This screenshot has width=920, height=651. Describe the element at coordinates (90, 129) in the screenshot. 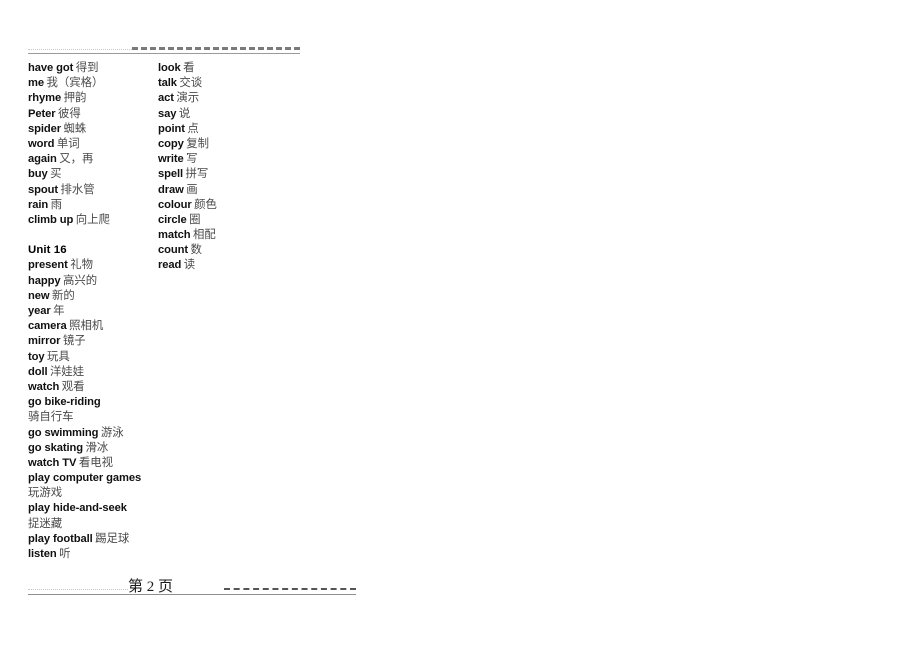

I see `vocabulary-entry: spider 蜘蛛` at that location.